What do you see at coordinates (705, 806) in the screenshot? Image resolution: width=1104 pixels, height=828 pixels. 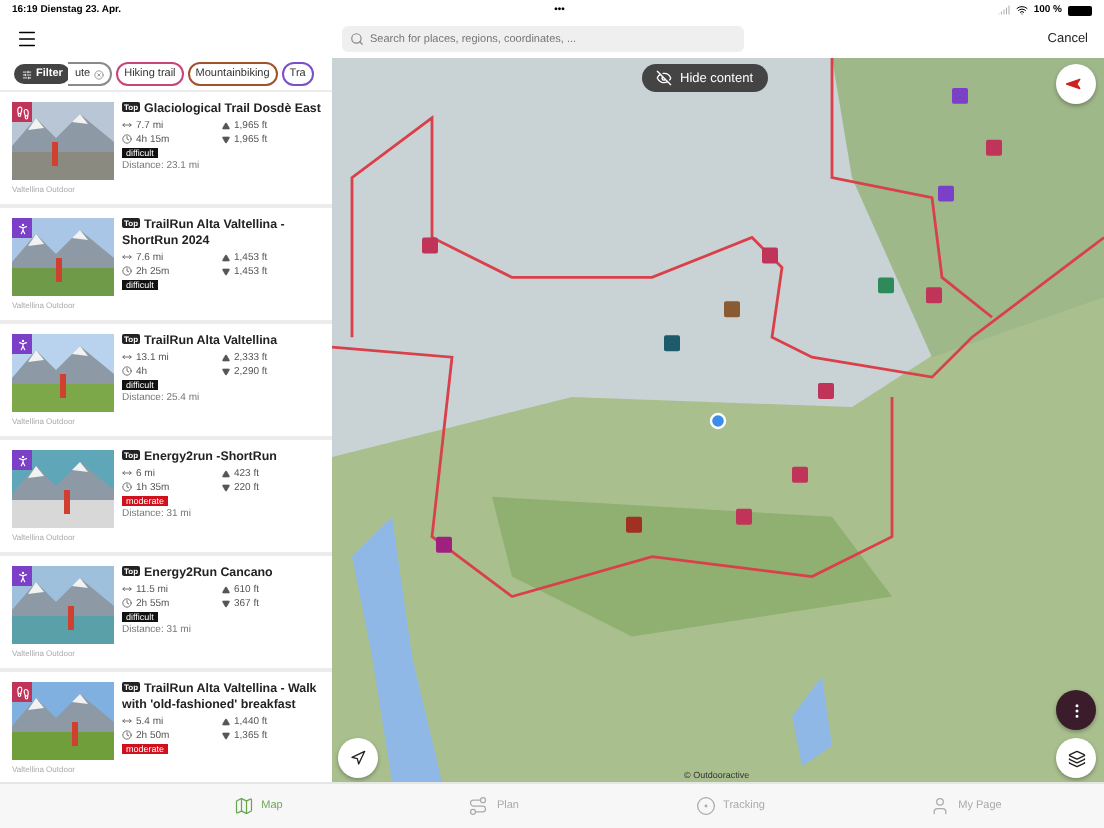 I see `target-icon` at bounding box center [705, 806].